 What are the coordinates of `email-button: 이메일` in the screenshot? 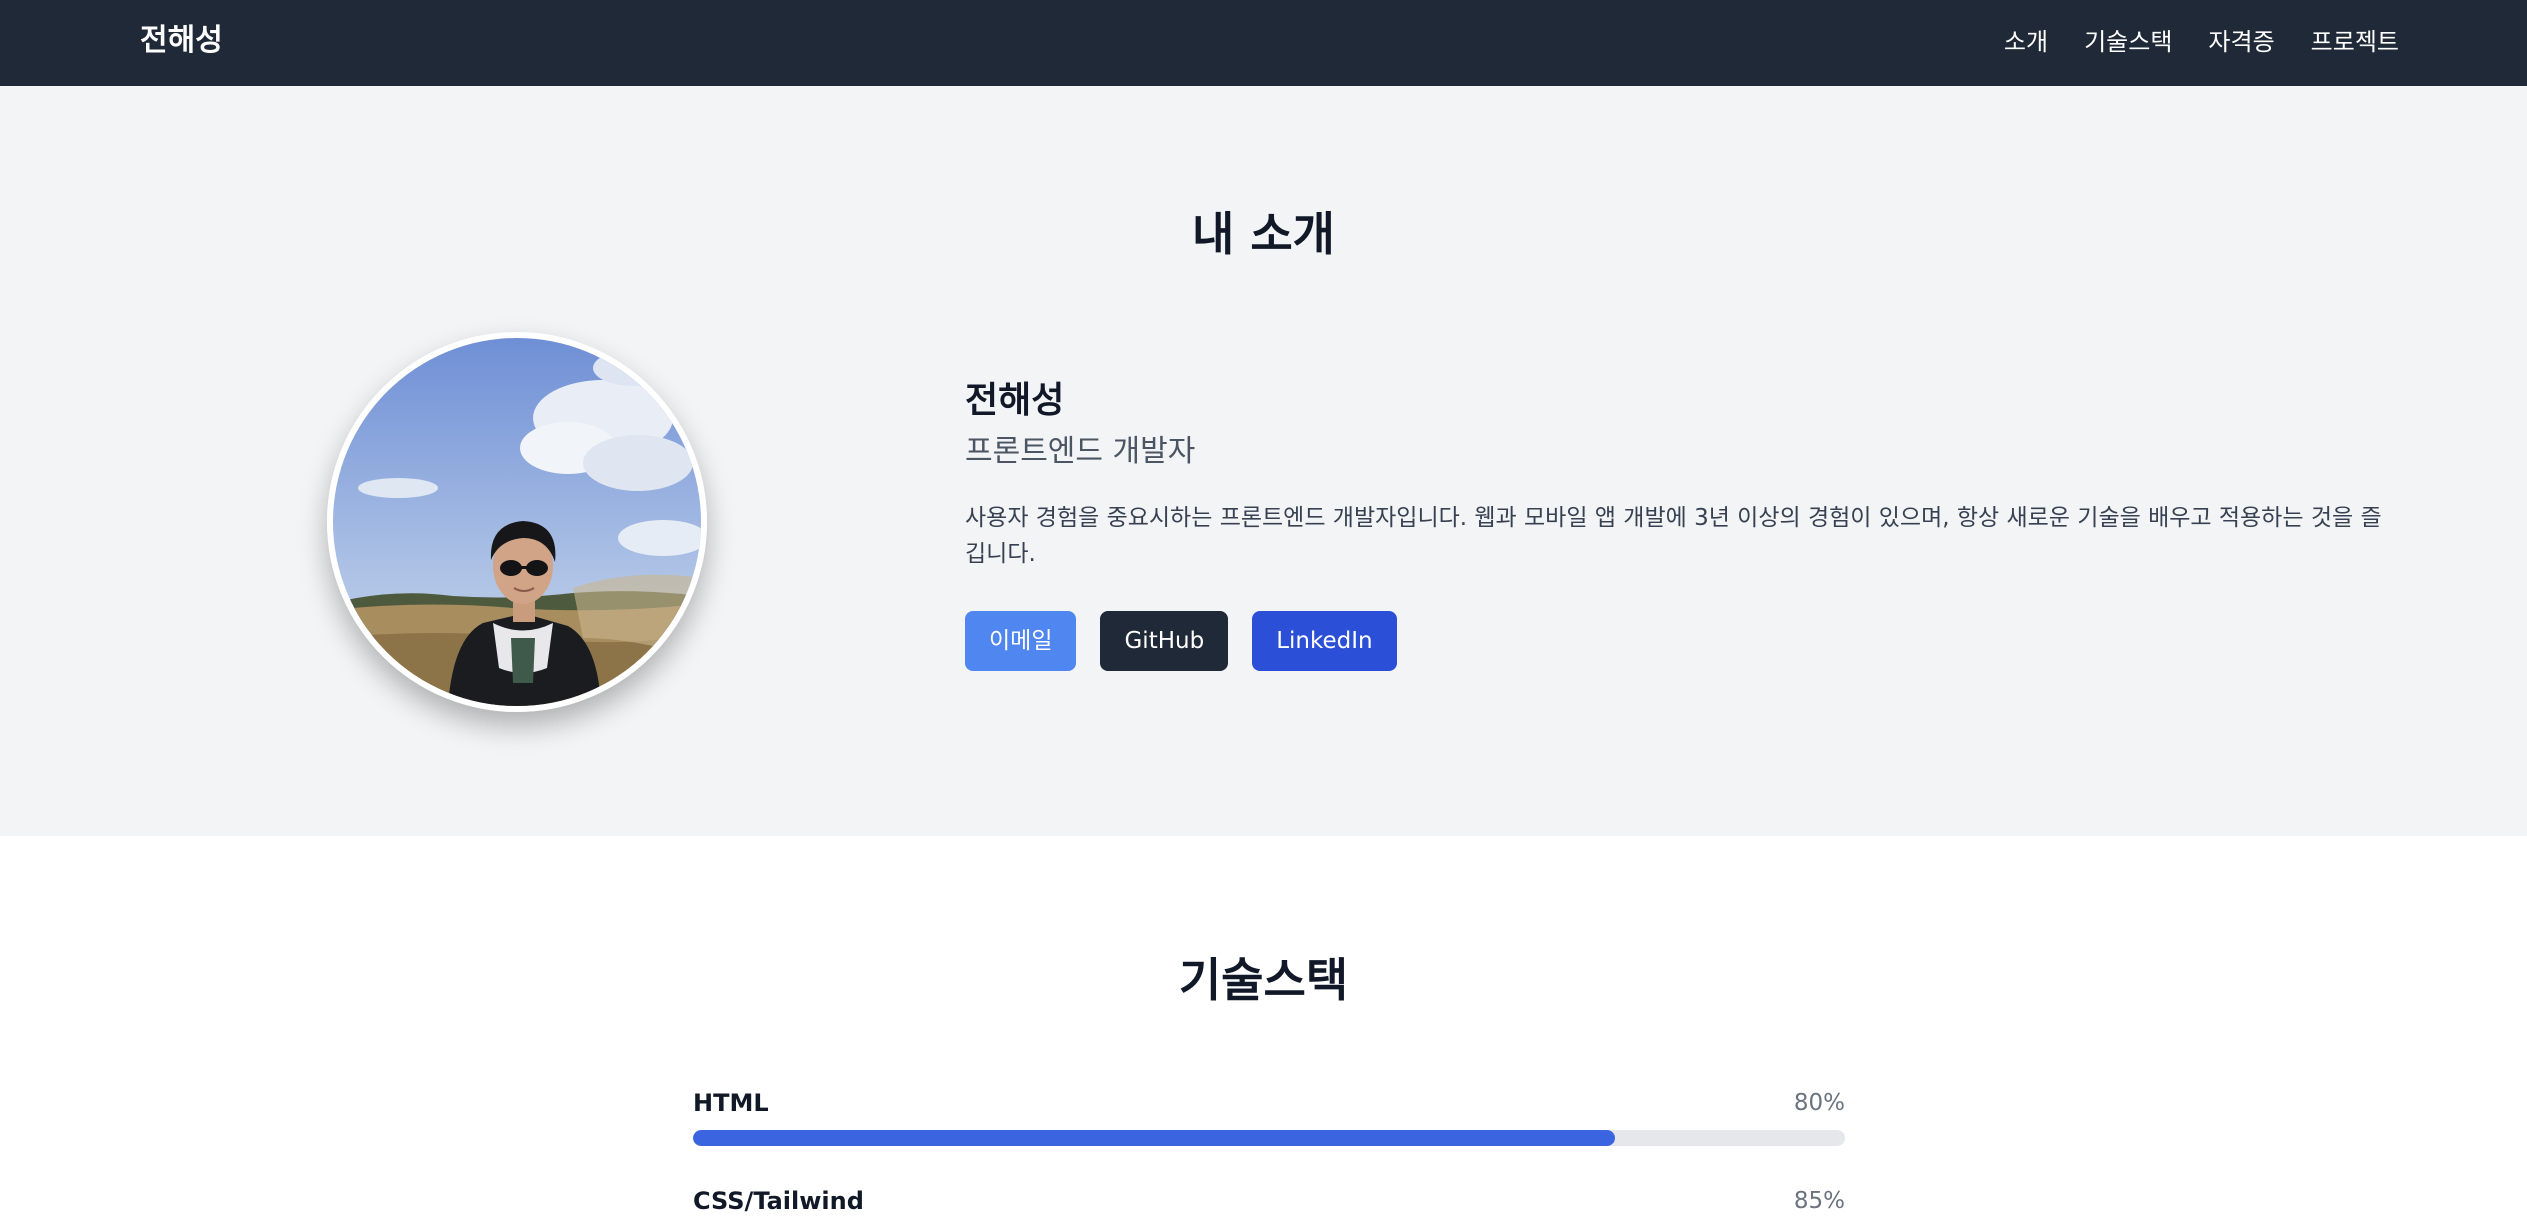 It's located at (1021, 641).